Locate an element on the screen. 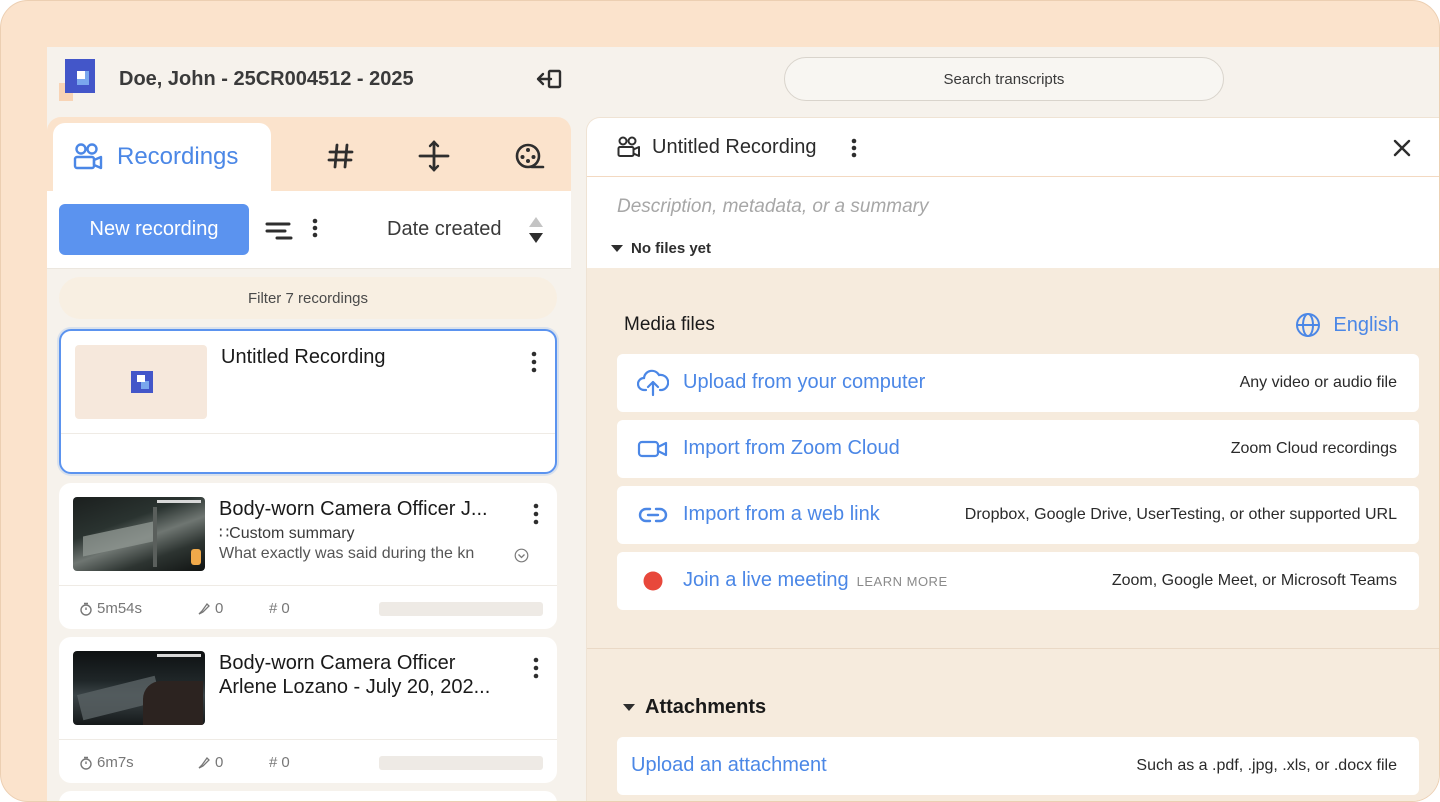  learn-more-link: LEARN MORE is located at coordinates (902, 581).